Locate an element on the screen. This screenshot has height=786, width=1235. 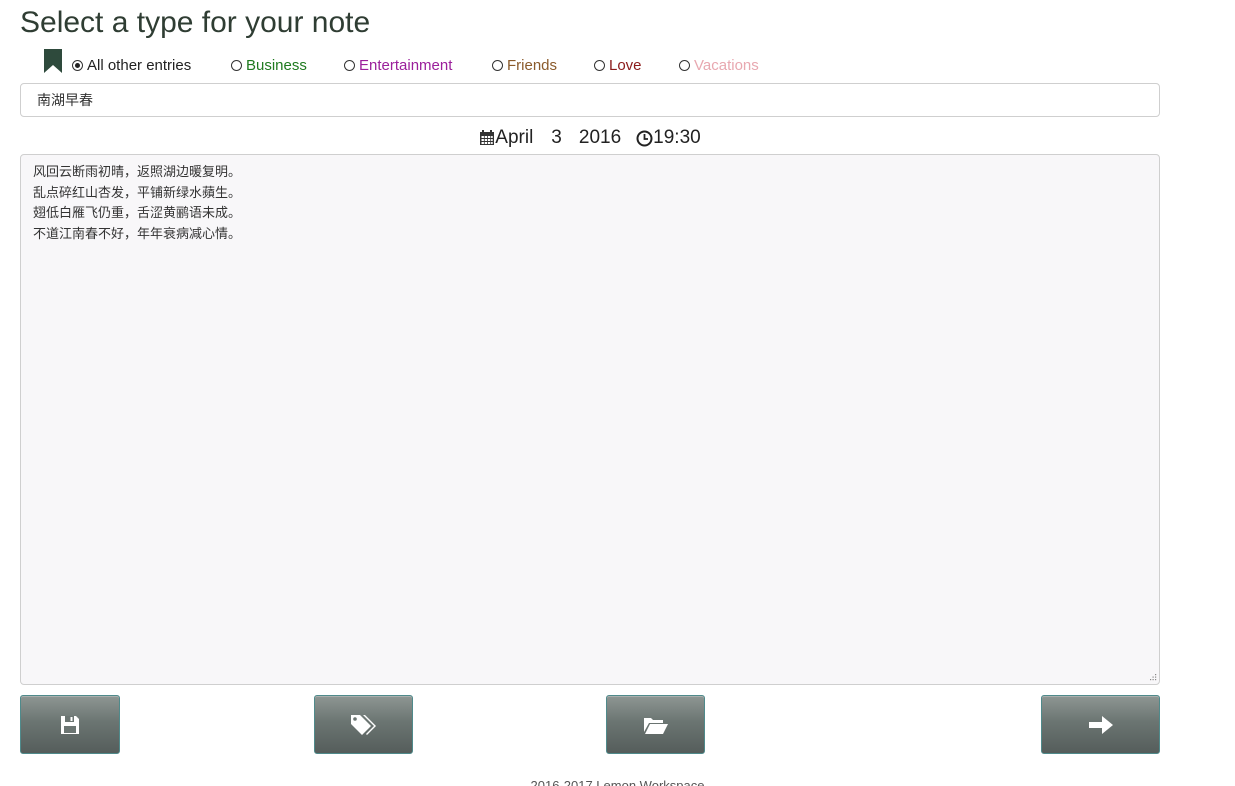
type-option-vacations: Vacations is located at coordinates (719, 65).